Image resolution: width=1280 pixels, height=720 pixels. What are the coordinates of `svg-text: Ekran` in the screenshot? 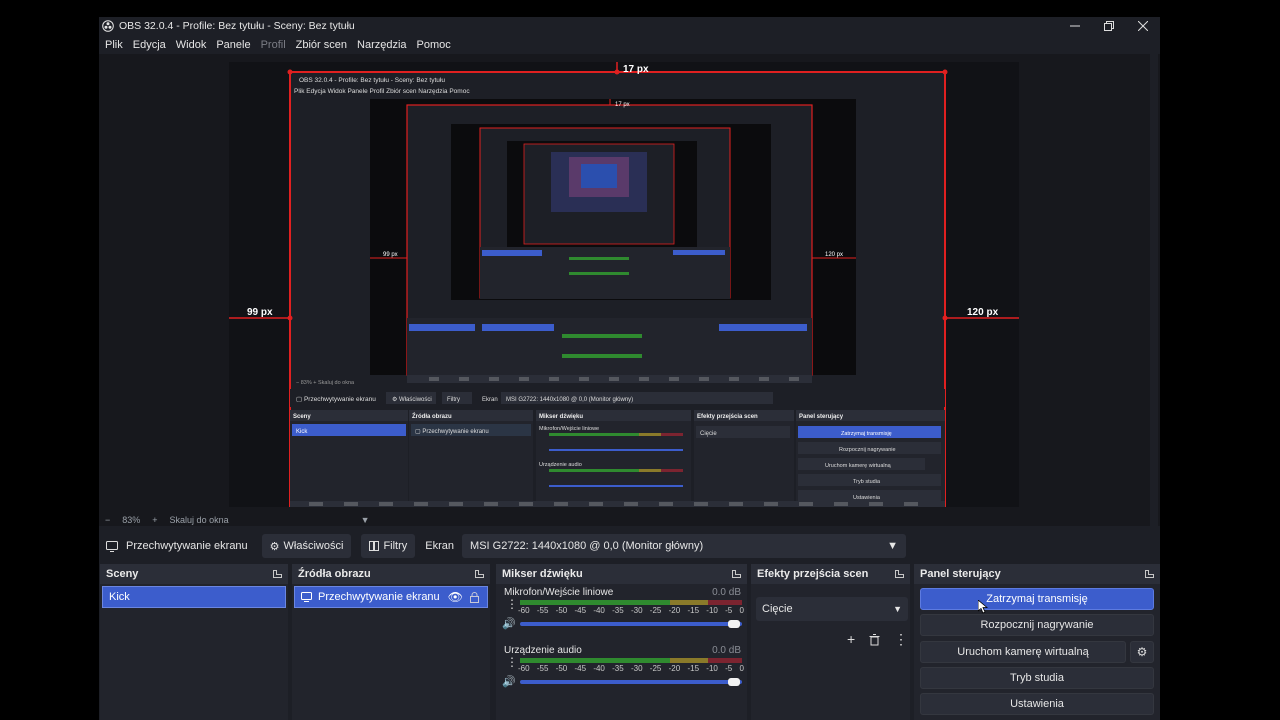 It's located at (490, 400).